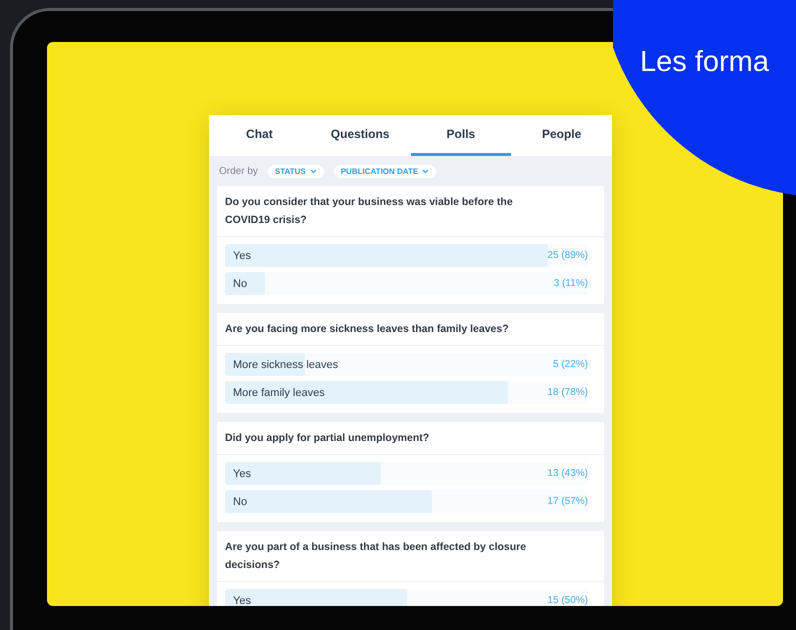 This screenshot has height=630, width=796. Describe the element at coordinates (461, 135) in the screenshot. I see `tab: Polls` at that location.